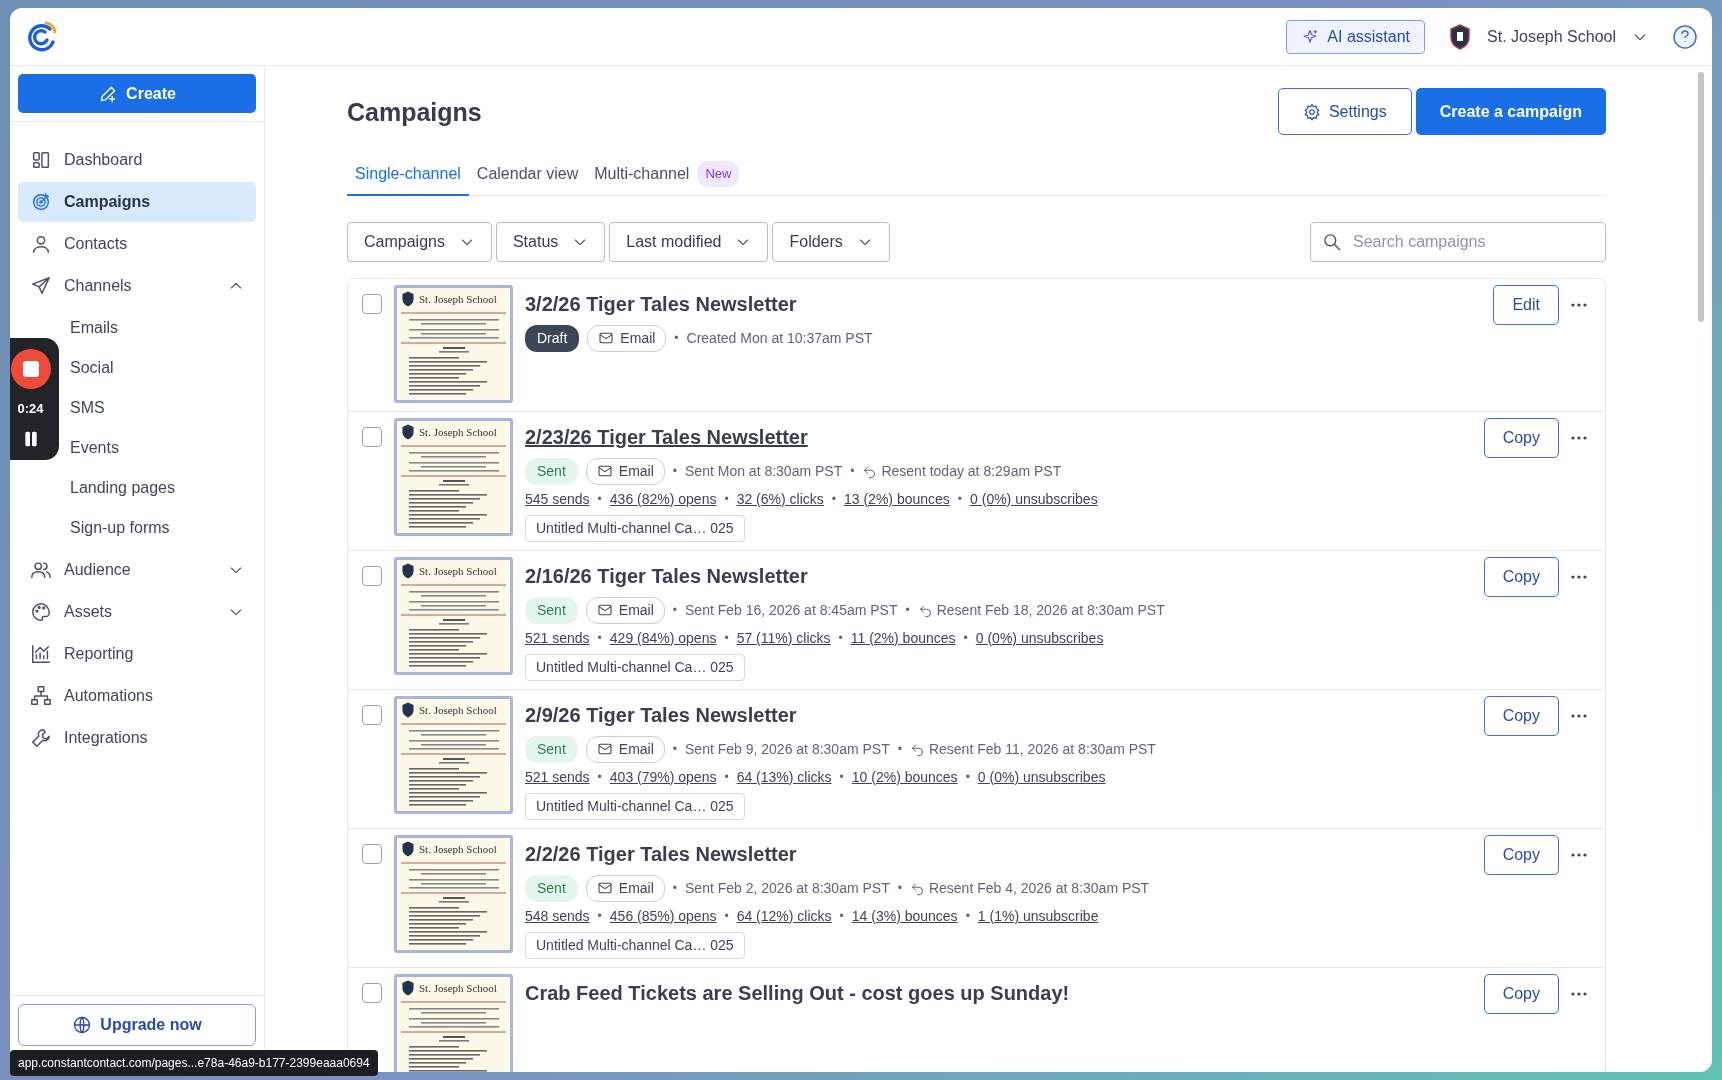 The image size is (1722, 1080). I want to click on new-badge: New, so click(718, 174).